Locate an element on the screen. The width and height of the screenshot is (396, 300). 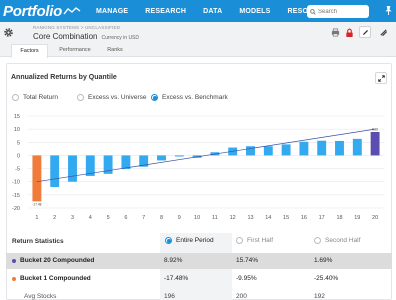
x-tick-label: 9 is located at coordinates (179, 218).